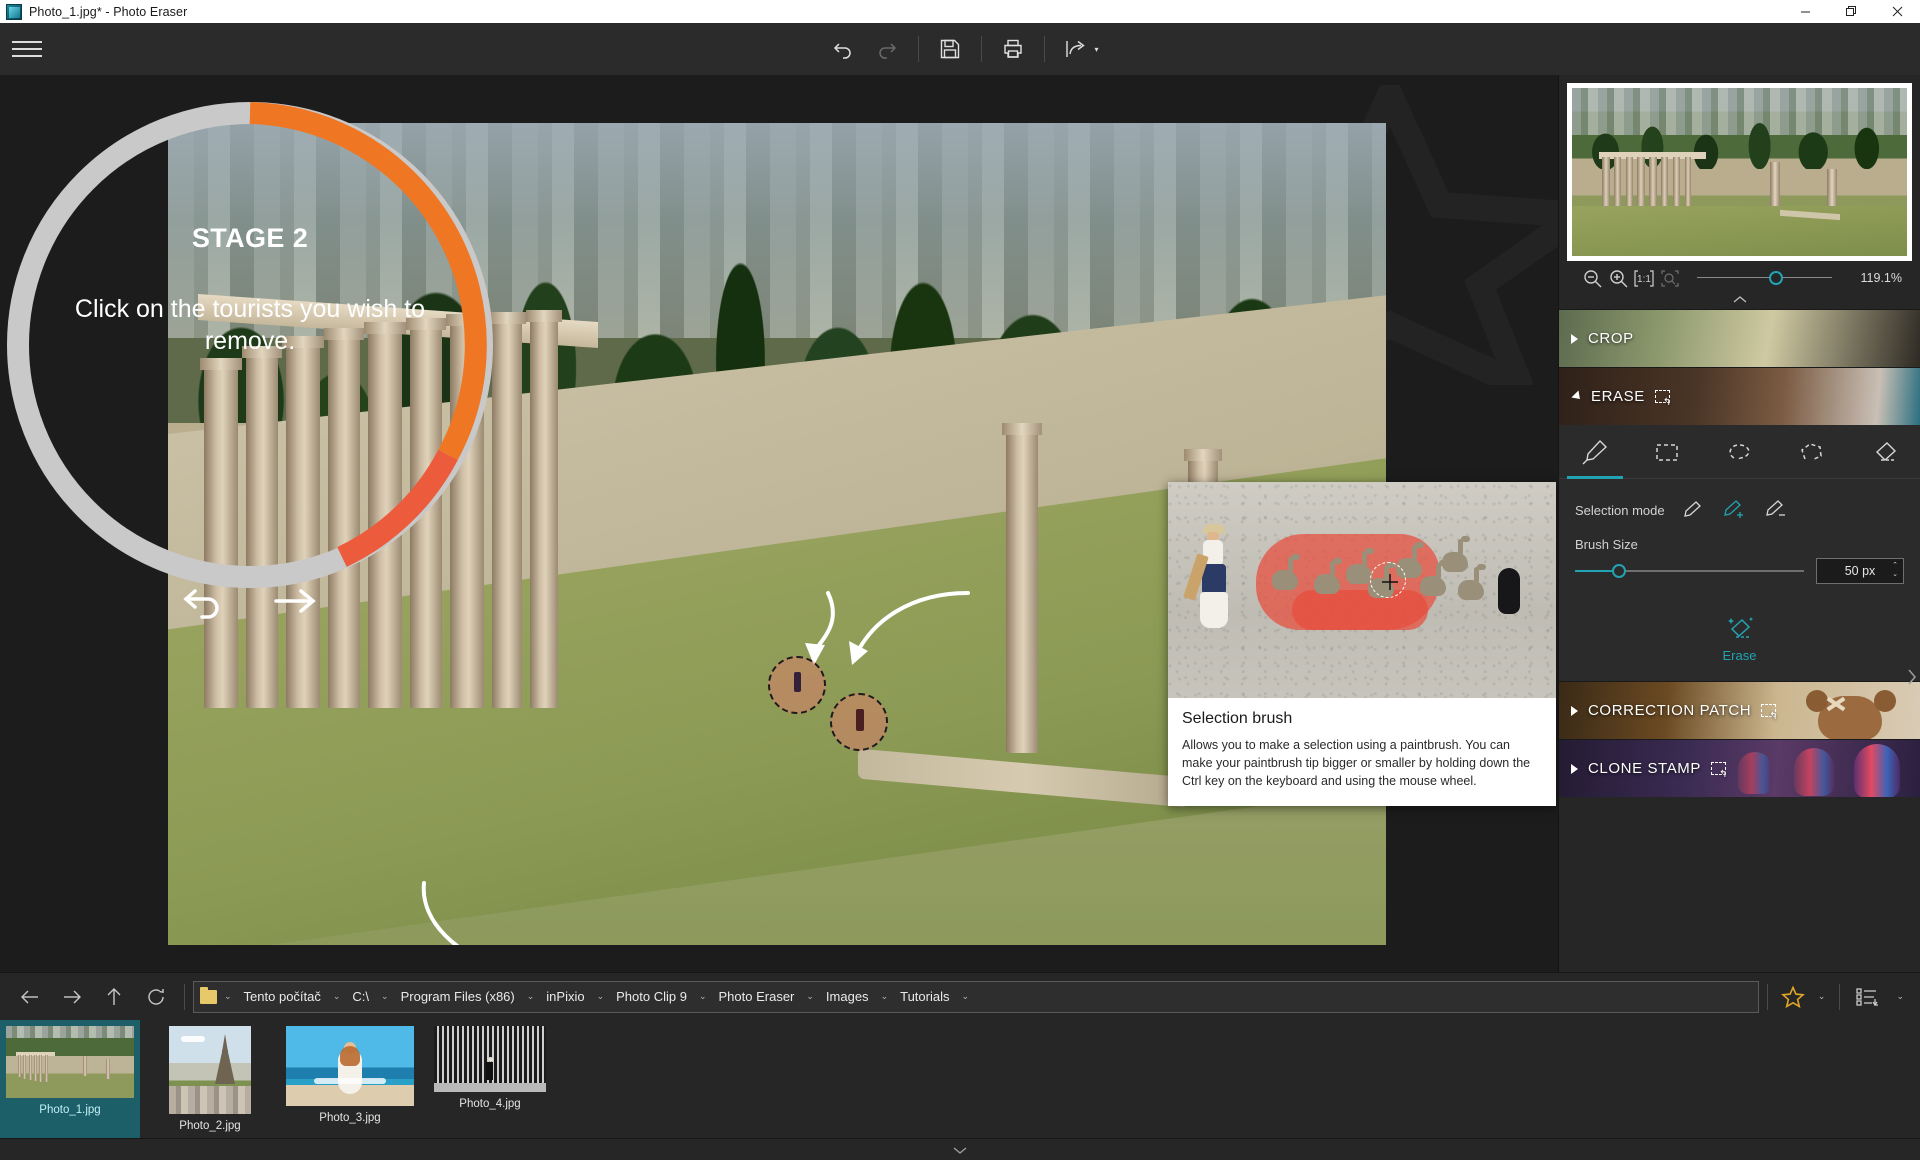  I want to click on brush-size-label: Brush Size, so click(1606, 544).